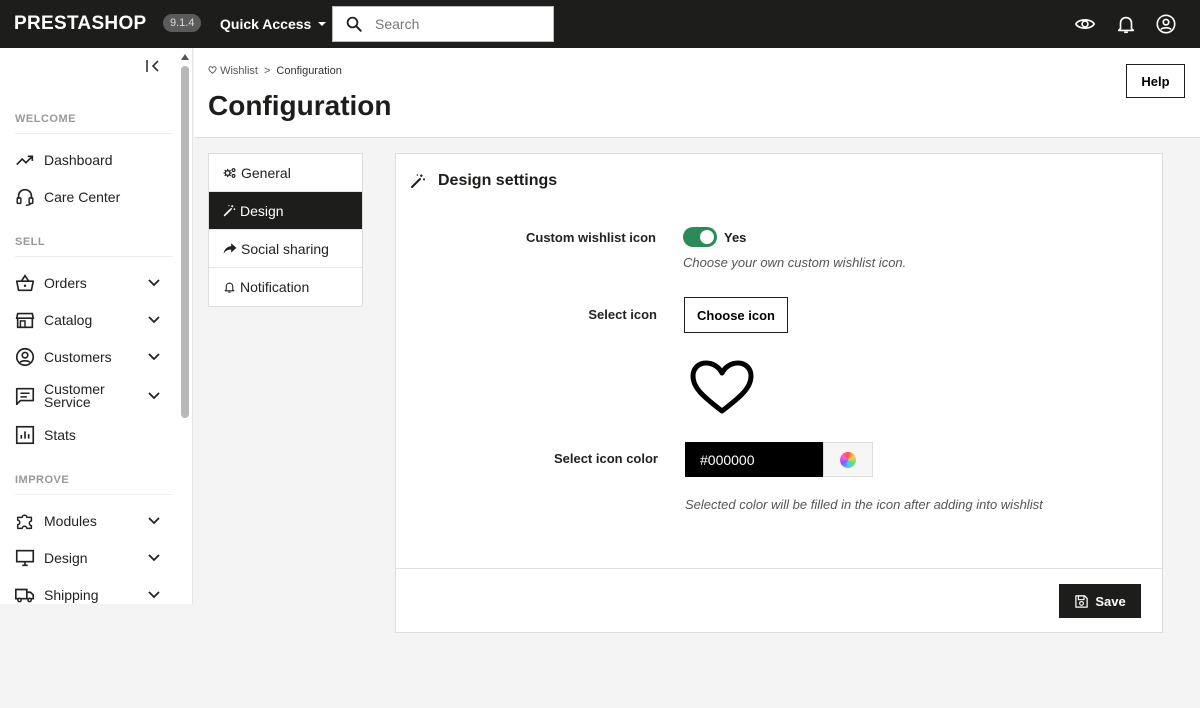 The width and height of the screenshot is (1200, 708). What do you see at coordinates (622, 314) in the screenshot?
I see `select-icon-label: Select icon` at bounding box center [622, 314].